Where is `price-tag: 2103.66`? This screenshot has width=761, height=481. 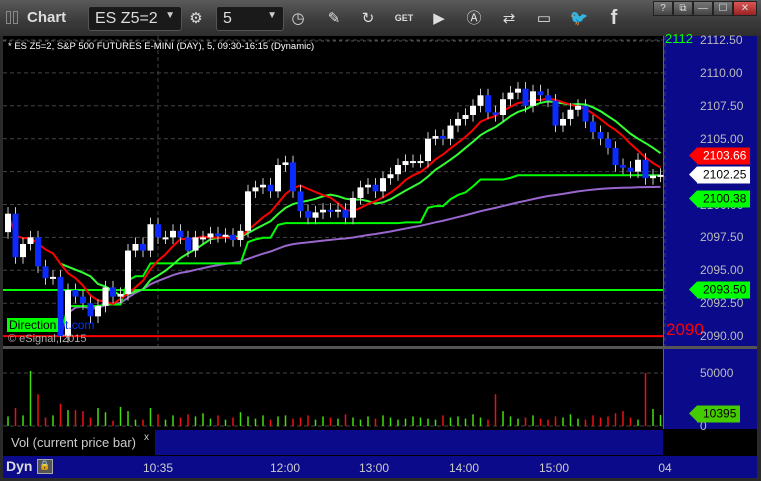
price-tag: 2103.66 is located at coordinates (719, 156).